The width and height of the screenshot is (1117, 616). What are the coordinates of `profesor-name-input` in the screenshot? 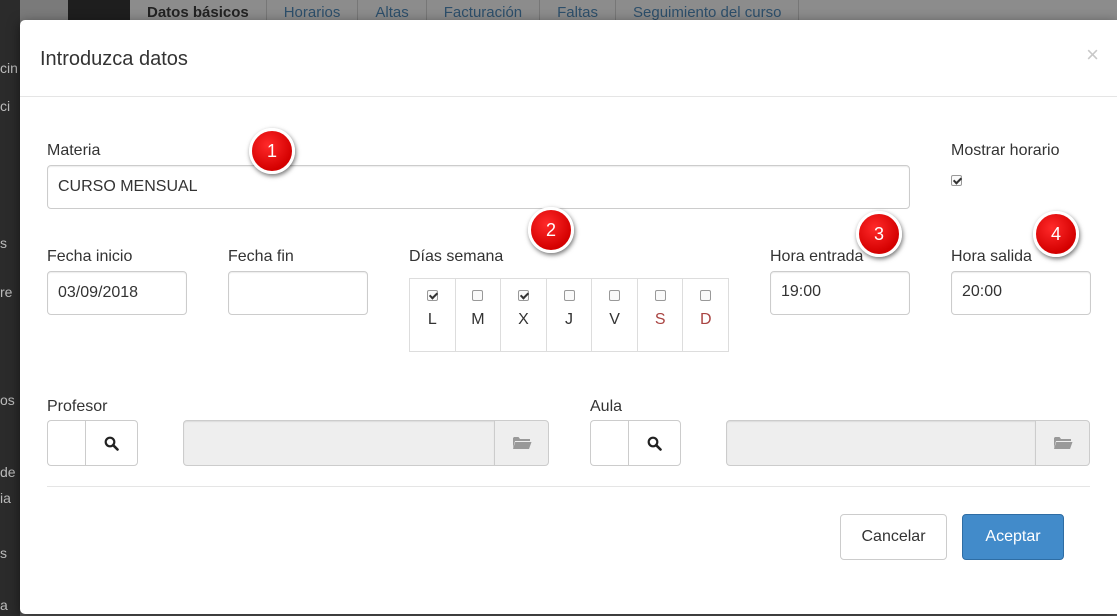 It's located at (339, 443).